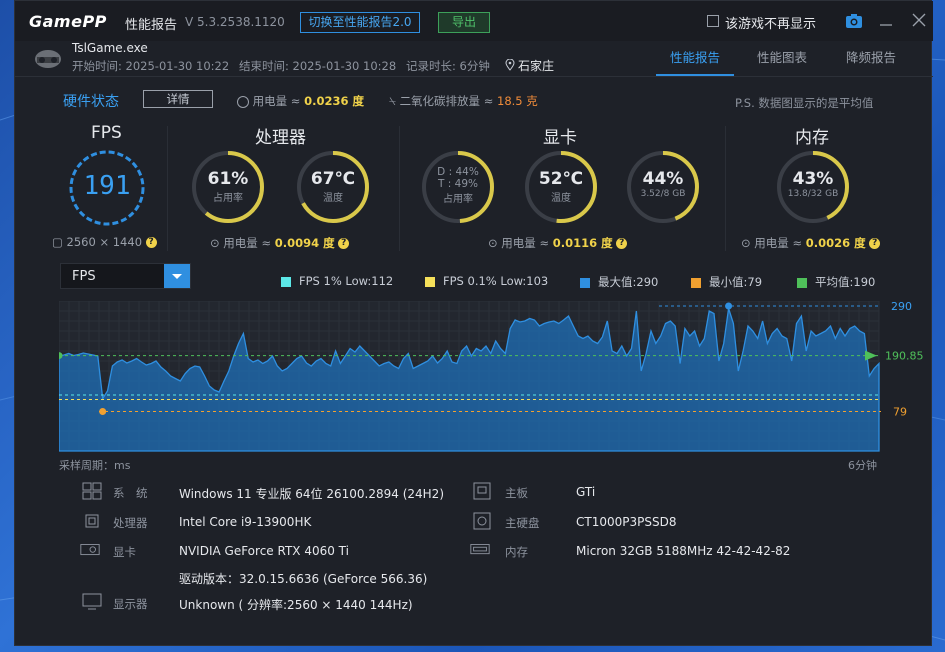 The image size is (945, 652). Describe the element at coordinates (300, 101) in the screenshot. I see `total-power: 用电量 ≈ 0.0236 度` at that location.